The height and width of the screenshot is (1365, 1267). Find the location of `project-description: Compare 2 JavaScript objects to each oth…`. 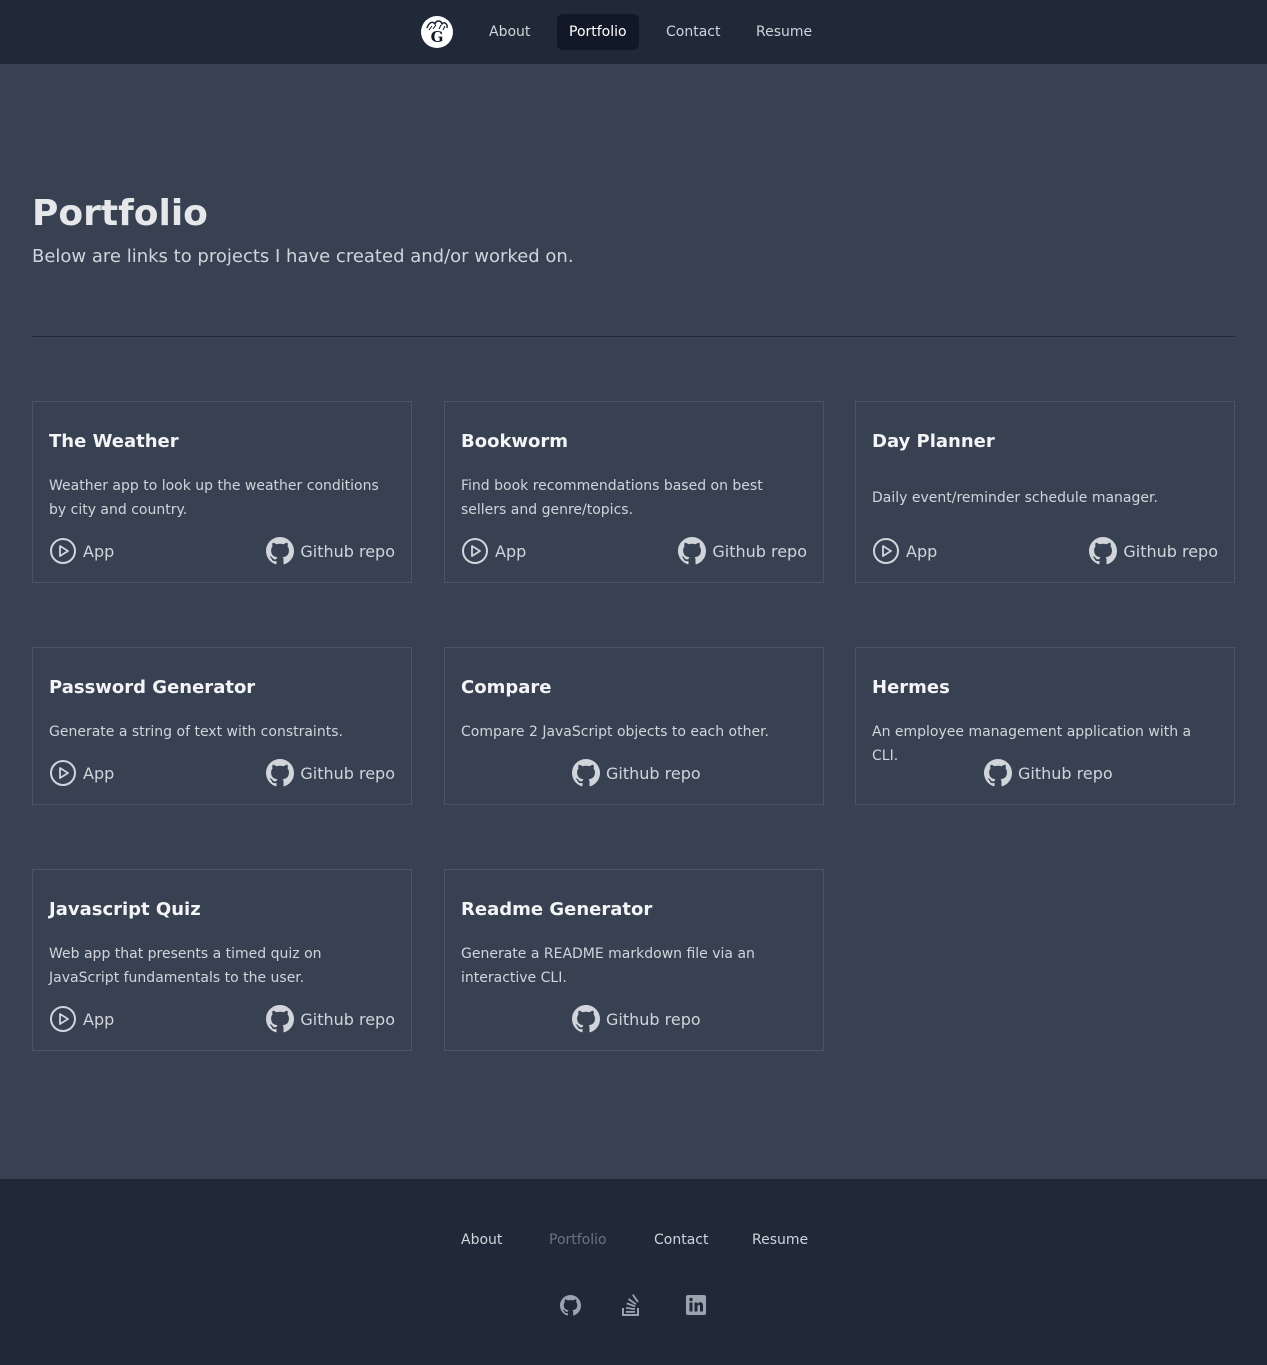

project-description: Compare 2 JavaScript objects to each oth… is located at coordinates (615, 732).